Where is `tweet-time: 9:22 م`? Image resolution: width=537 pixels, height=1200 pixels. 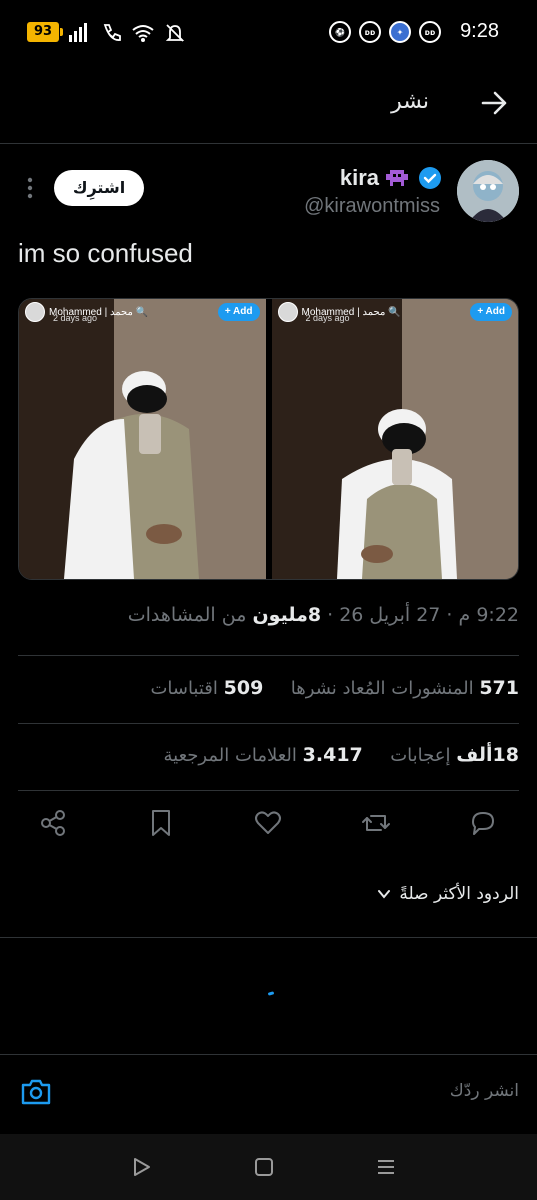
tweet-time: 9:22 م is located at coordinates (488, 615).